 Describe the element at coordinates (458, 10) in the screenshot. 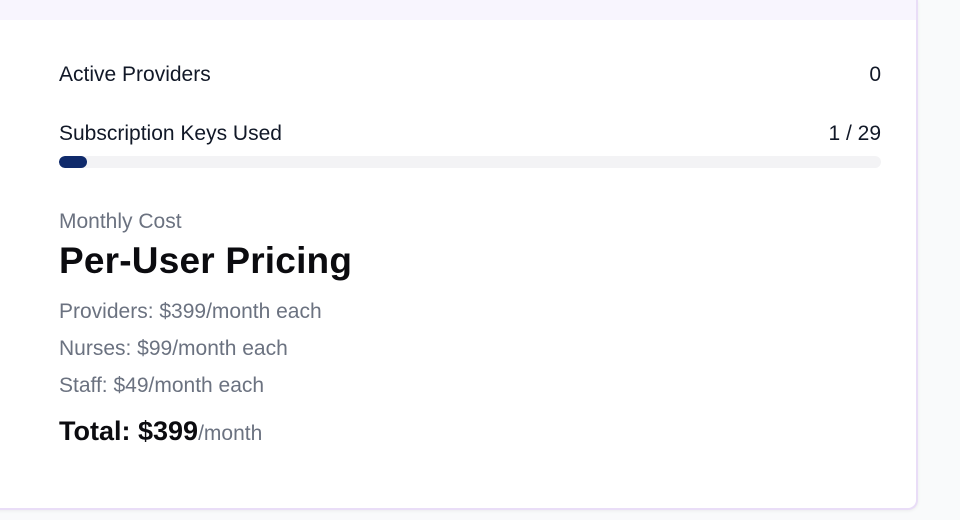

I see `card-header-strip` at that location.